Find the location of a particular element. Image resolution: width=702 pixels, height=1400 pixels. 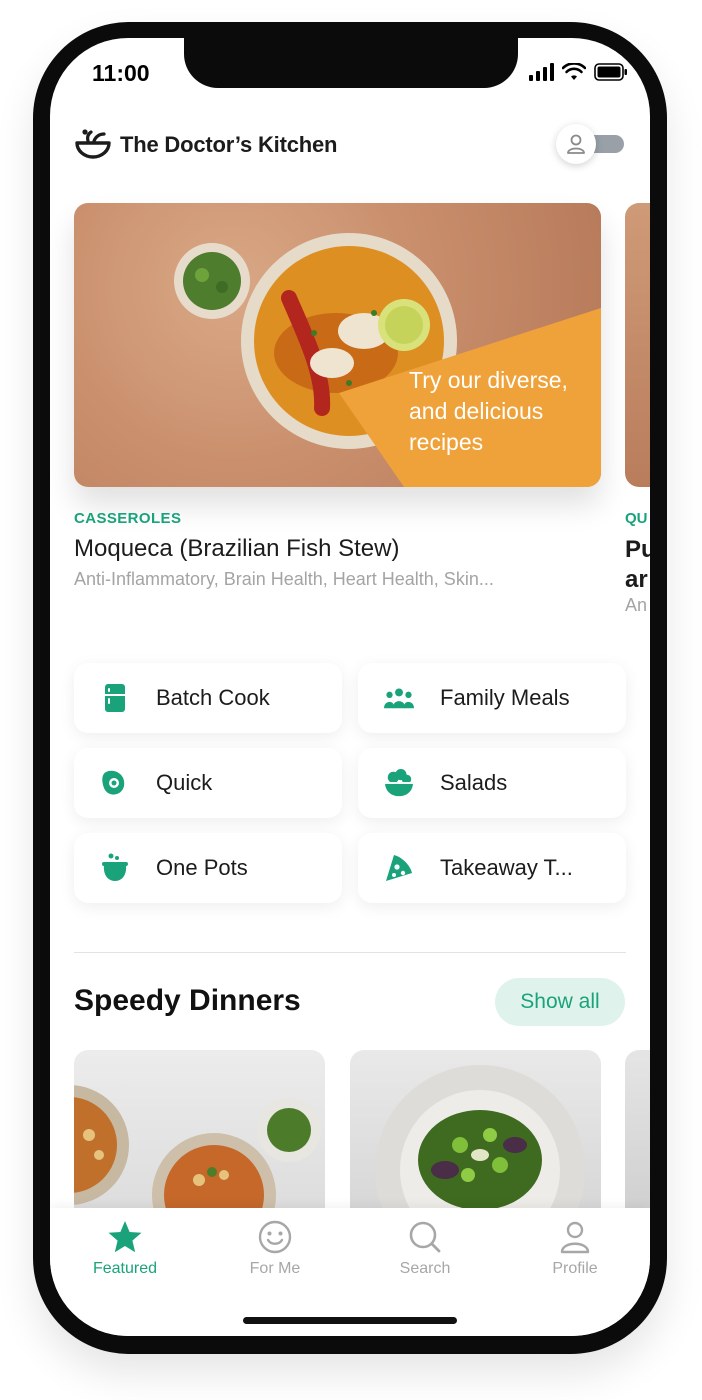

section-title: Speedy Dinners is located at coordinates (187, 1000).